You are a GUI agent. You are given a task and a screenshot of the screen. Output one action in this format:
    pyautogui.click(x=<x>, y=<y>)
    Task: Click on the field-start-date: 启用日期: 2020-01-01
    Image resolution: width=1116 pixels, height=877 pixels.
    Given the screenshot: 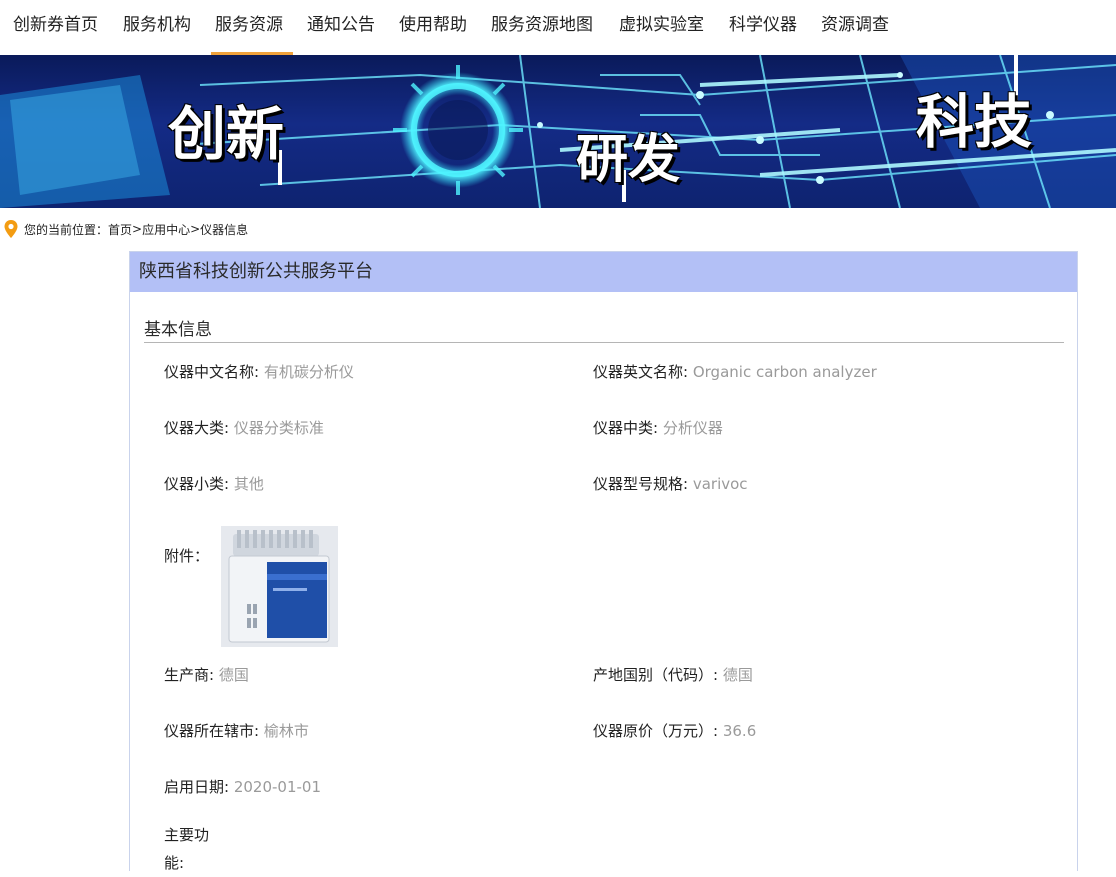 What is the action you would take?
    pyautogui.click(x=242, y=787)
    